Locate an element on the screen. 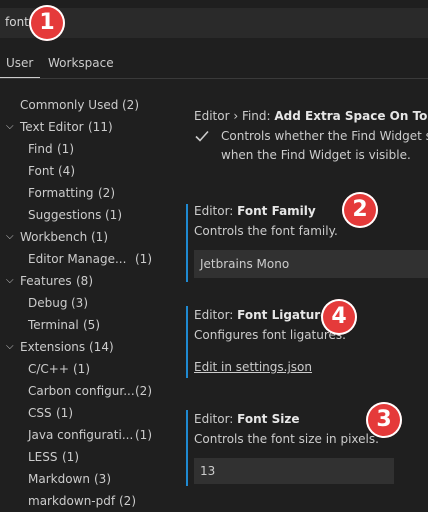  toc-item-label: Features is located at coordinates (46, 281).